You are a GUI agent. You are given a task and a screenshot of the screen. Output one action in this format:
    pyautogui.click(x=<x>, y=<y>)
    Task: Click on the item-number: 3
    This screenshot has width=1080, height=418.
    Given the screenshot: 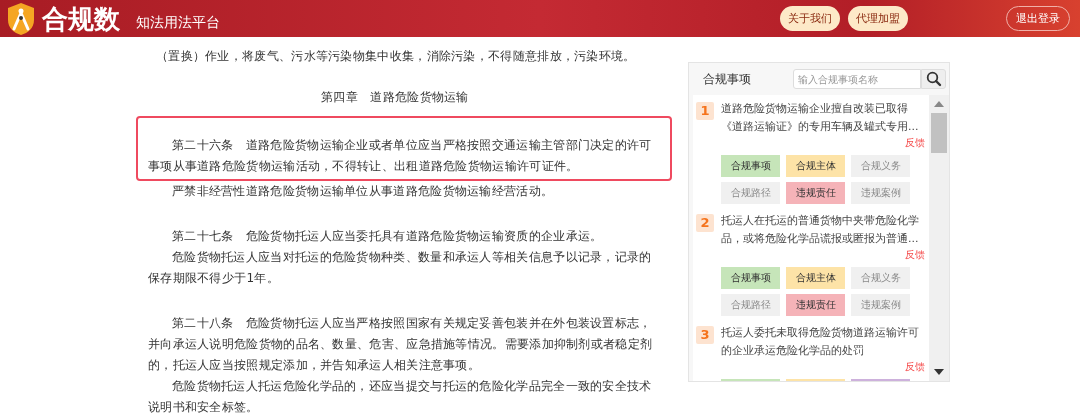 What is the action you would take?
    pyautogui.click(x=705, y=335)
    